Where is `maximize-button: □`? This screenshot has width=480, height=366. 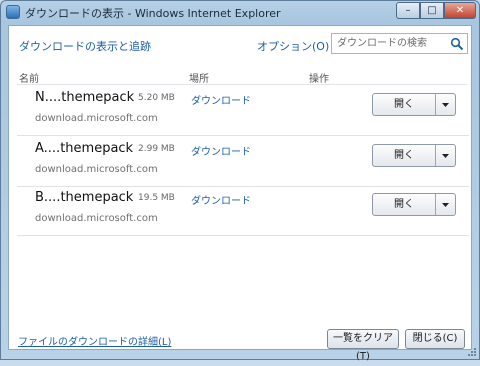
maximize-button: □ is located at coordinates (432, 10).